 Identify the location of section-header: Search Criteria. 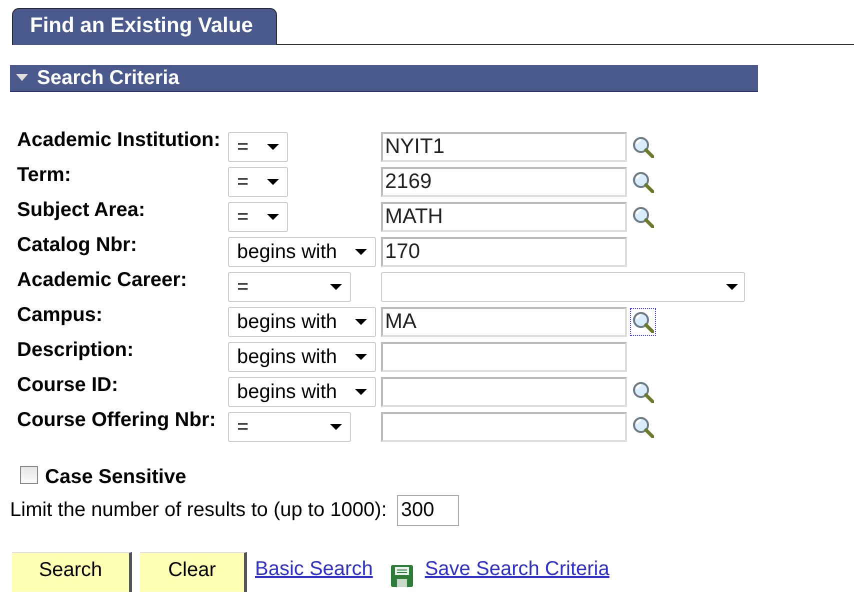
(384, 78).